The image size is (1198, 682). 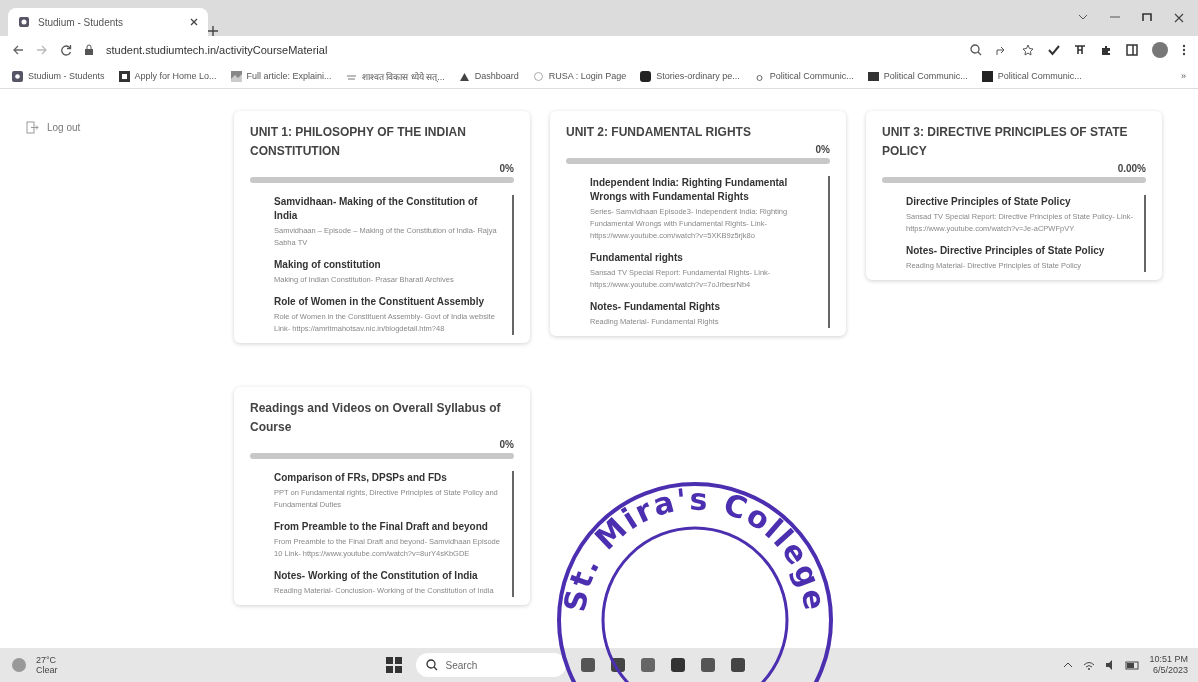 I want to click on zoom-icon, so click(x=976, y=50).